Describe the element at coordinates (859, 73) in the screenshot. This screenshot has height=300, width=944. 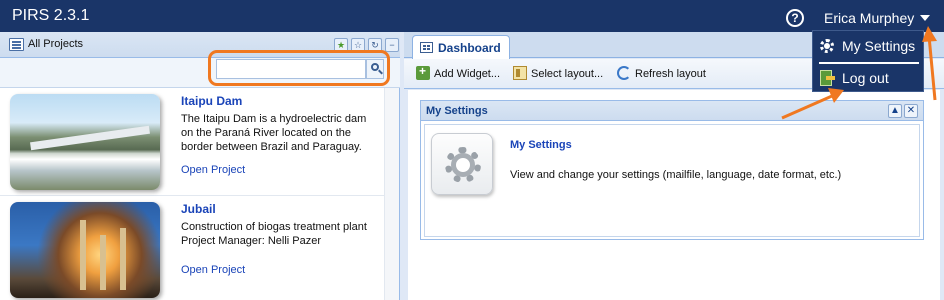
I see `annotation-arrows` at that location.